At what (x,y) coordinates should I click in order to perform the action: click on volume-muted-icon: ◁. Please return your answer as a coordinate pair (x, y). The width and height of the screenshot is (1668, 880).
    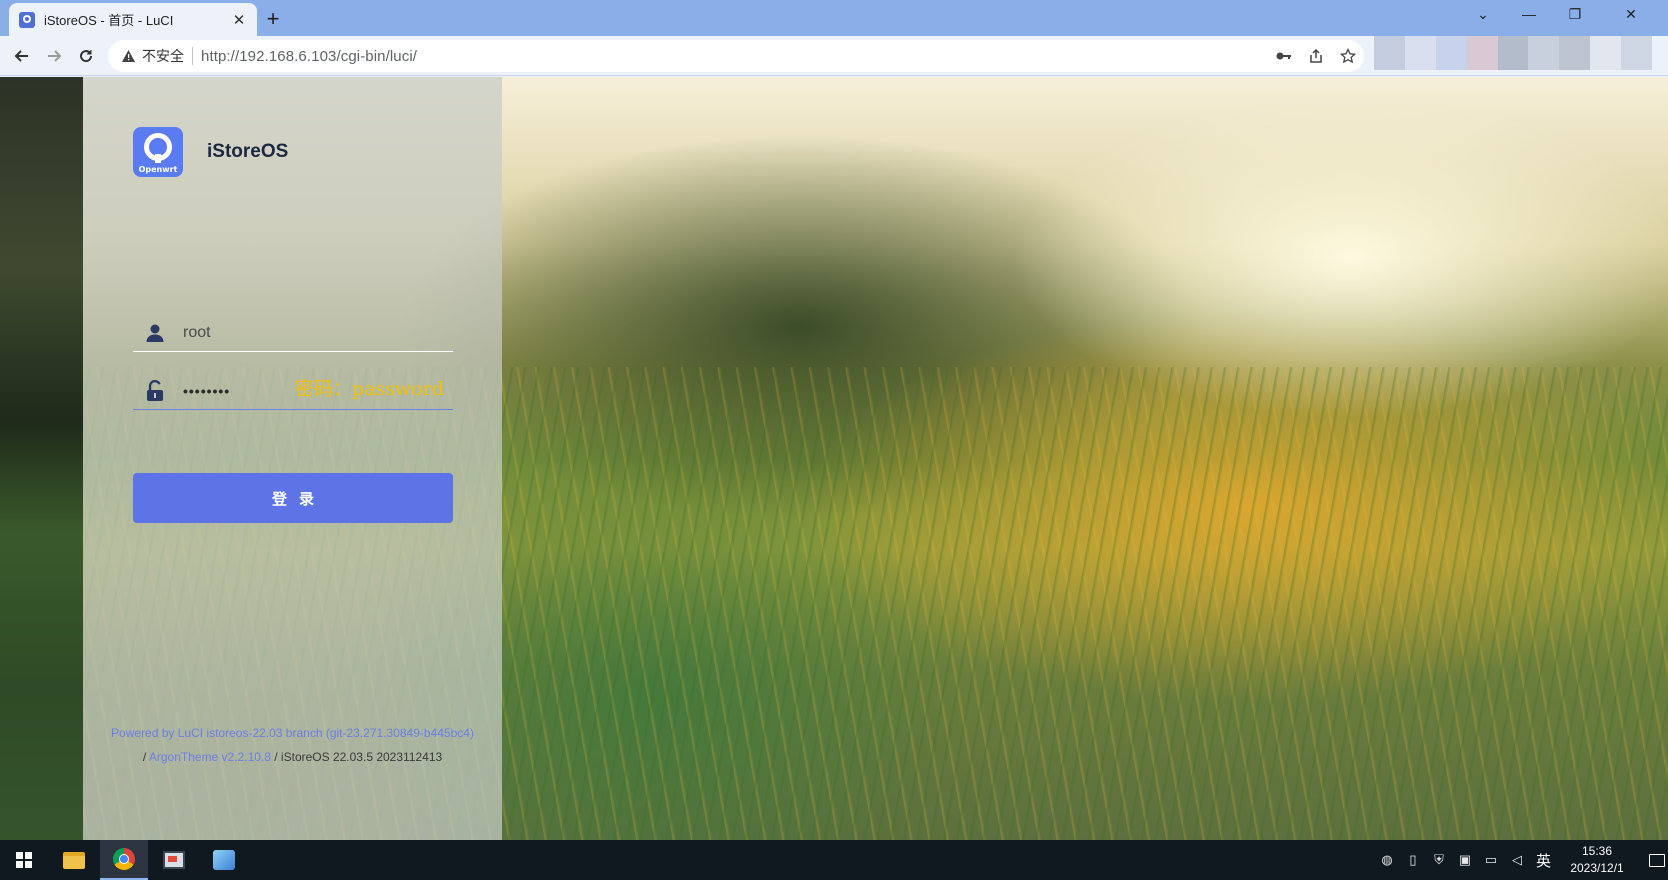
    Looking at the image, I should click on (1517, 860).